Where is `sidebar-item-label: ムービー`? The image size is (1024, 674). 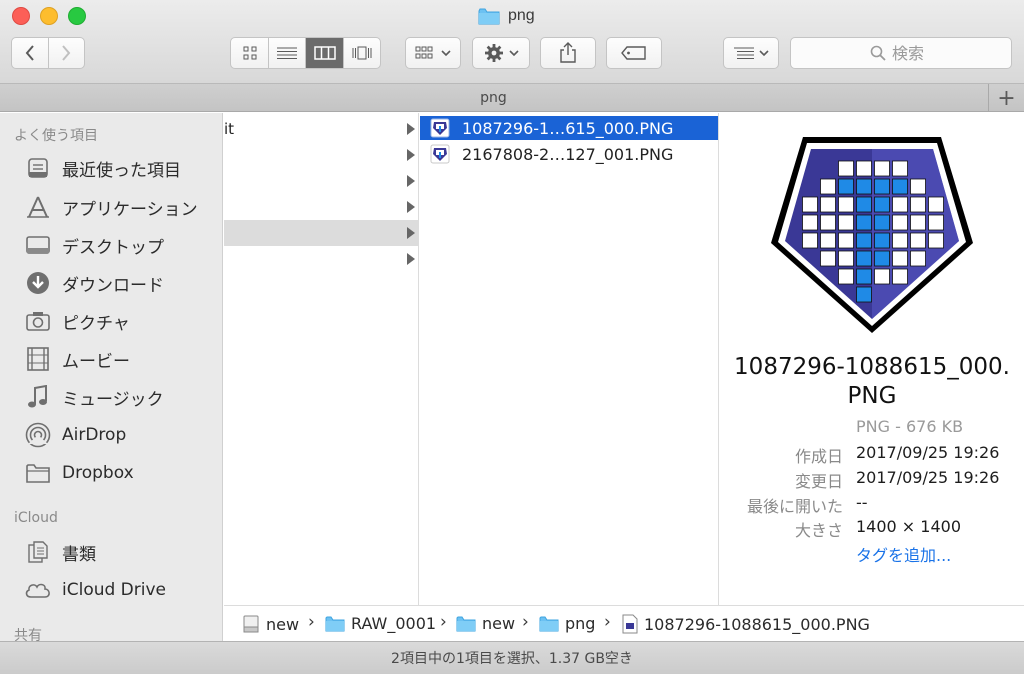
sidebar-item-label: ムービー is located at coordinates (96, 361).